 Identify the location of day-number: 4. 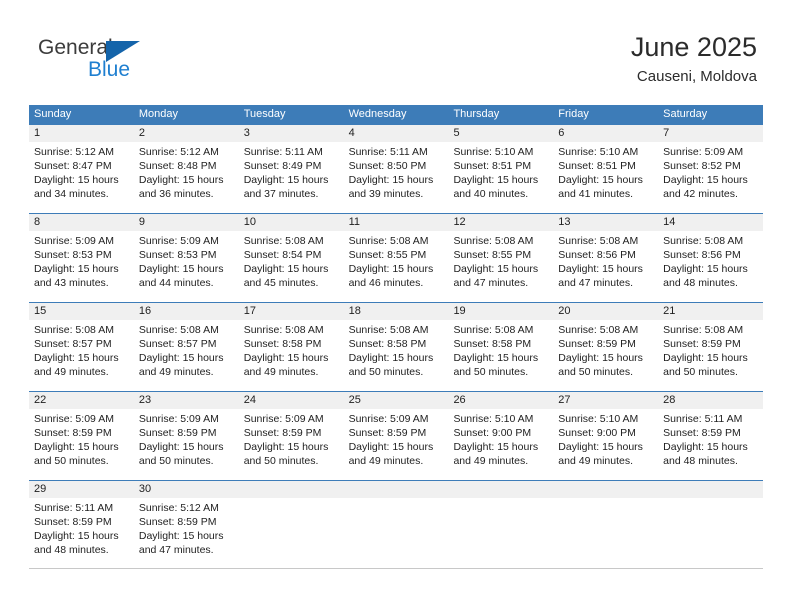
(396, 133).